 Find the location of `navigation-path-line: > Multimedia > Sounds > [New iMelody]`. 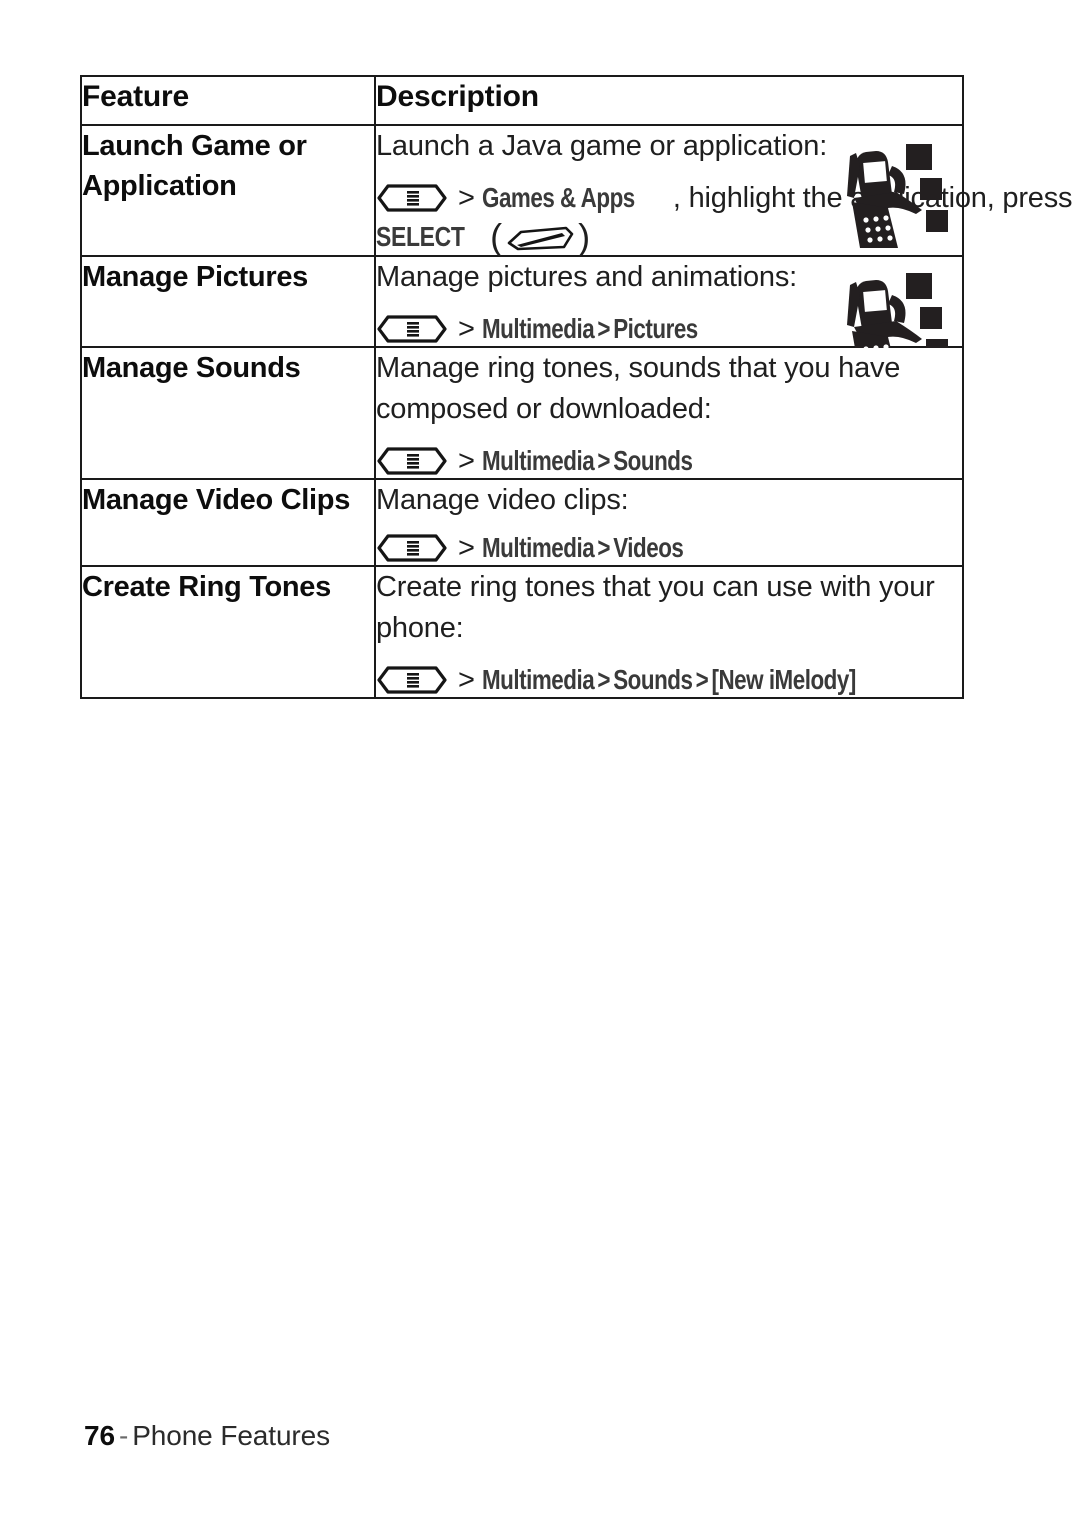

navigation-path-line: > Multimedia > Sounds > [New iMelody] is located at coordinates (669, 680).